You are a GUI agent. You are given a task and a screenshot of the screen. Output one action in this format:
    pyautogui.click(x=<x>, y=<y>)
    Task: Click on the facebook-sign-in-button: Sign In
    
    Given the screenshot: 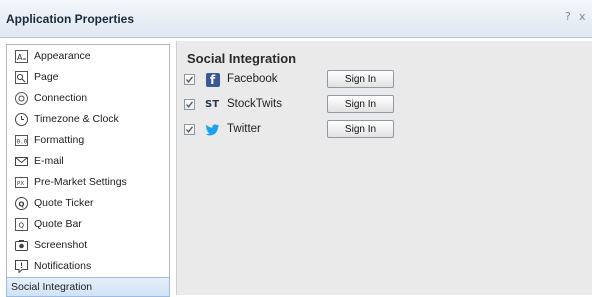 What is the action you would take?
    pyautogui.click(x=360, y=79)
    